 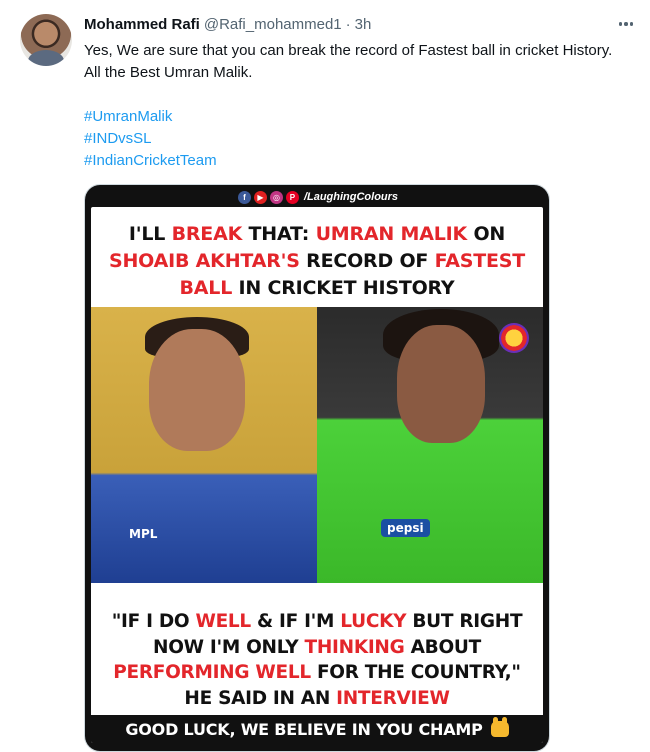 I want to click on tweet-header: Mohammed Rafi @Rafi_mohammed1 · 3h, so click(x=227, y=24).